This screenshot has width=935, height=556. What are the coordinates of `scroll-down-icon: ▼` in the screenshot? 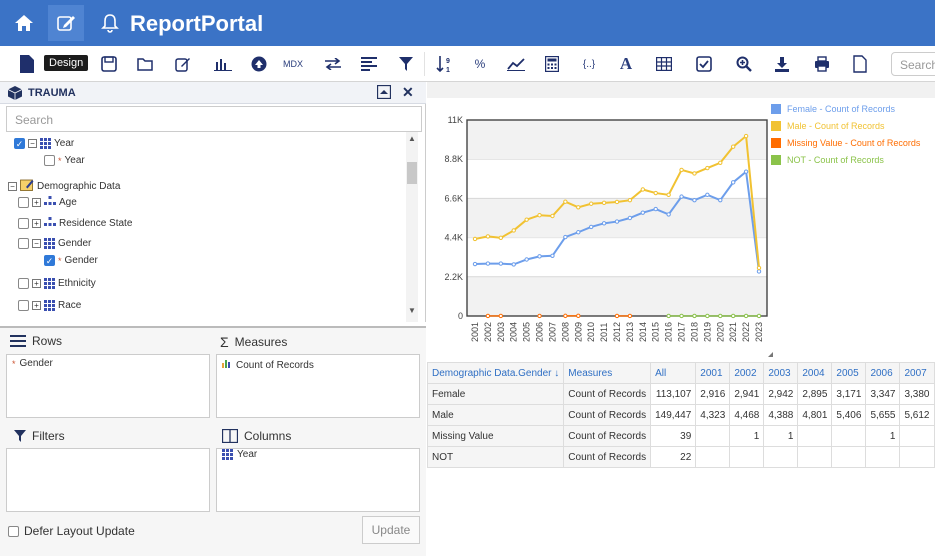 It's located at (412, 310).